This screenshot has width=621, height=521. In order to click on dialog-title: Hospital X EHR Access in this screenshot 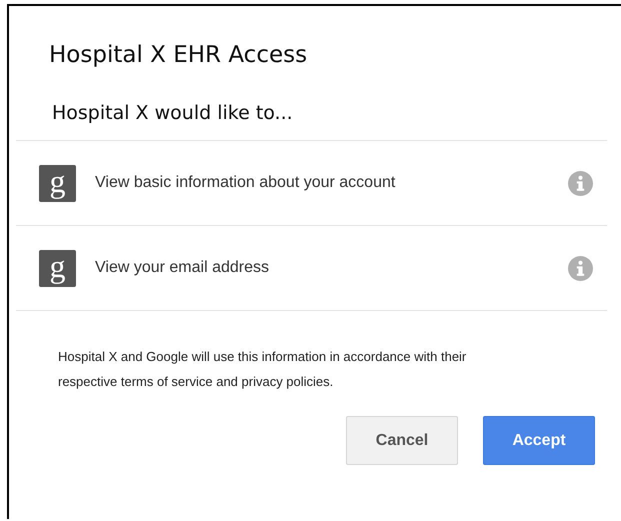, I will do `click(178, 54)`.